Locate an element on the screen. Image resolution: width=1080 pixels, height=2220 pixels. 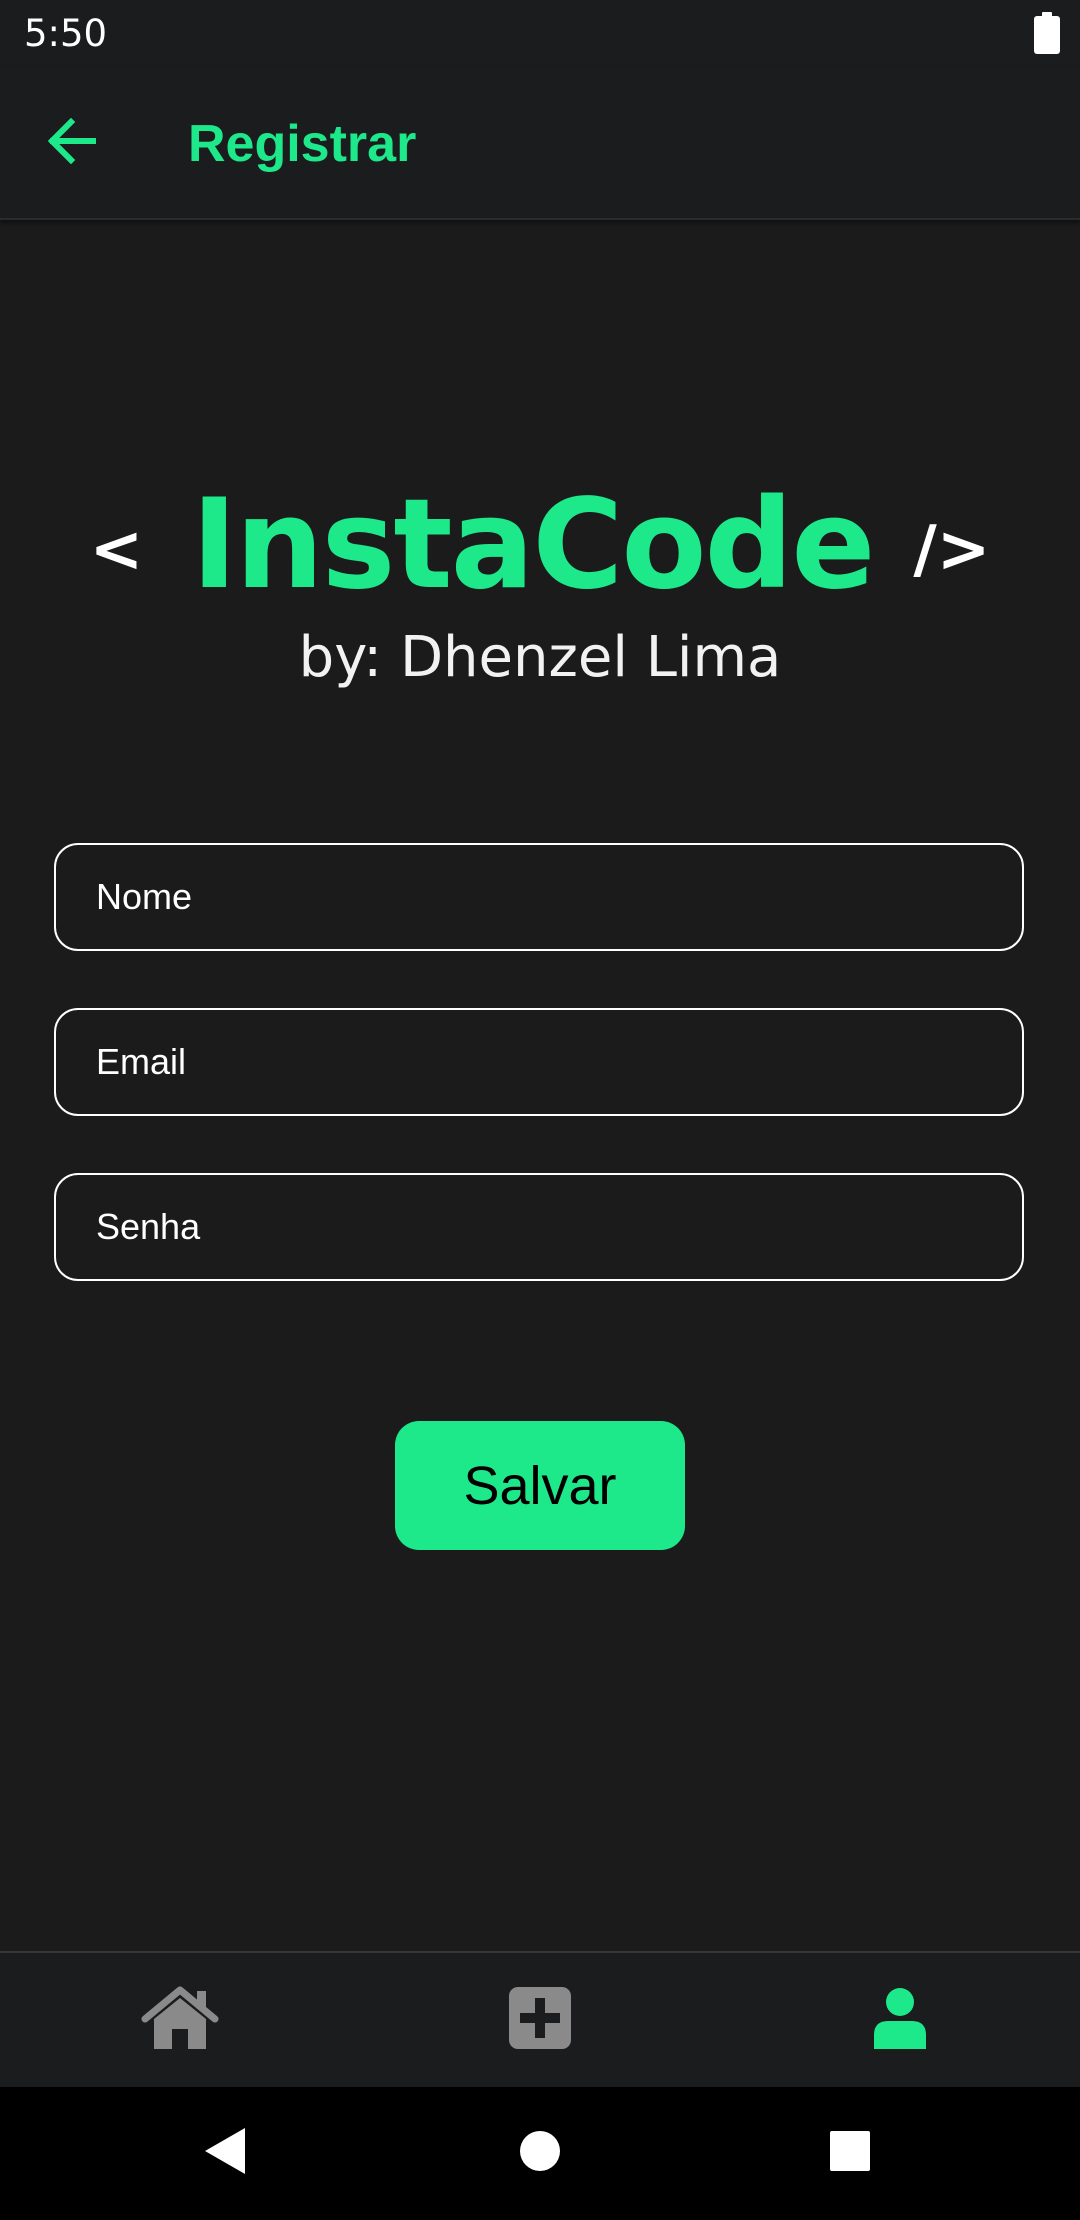
logo-bracket-close: /> is located at coordinates (952, 550).